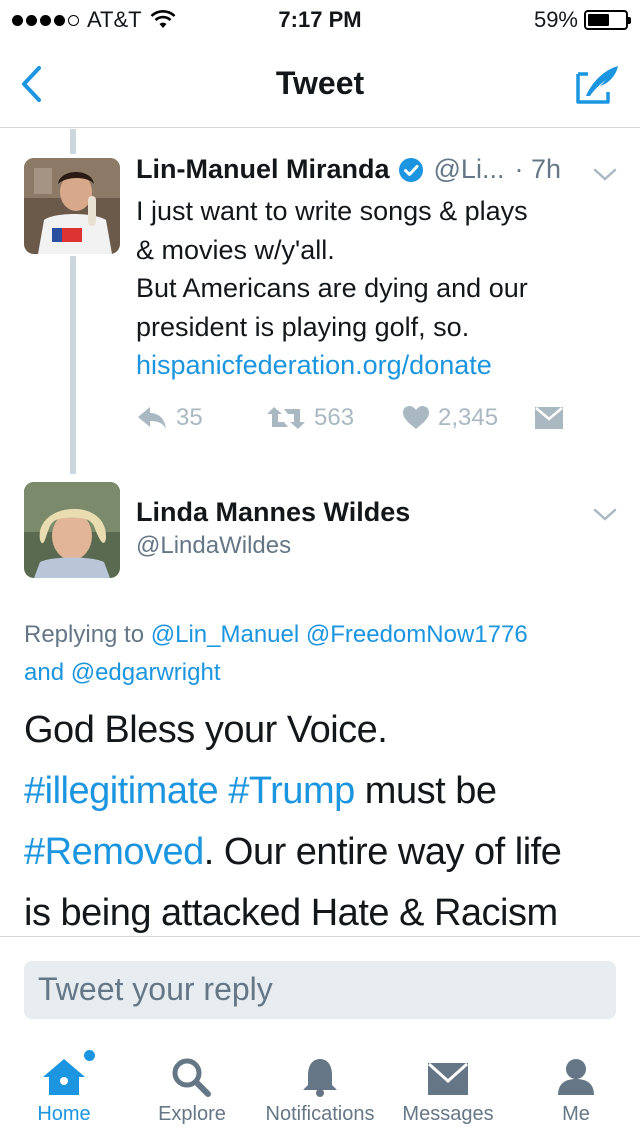 The width and height of the screenshot is (640, 1136). Describe the element at coordinates (263, 169) in the screenshot. I see `author-name: Lin-Manuel Miranda` at that location.